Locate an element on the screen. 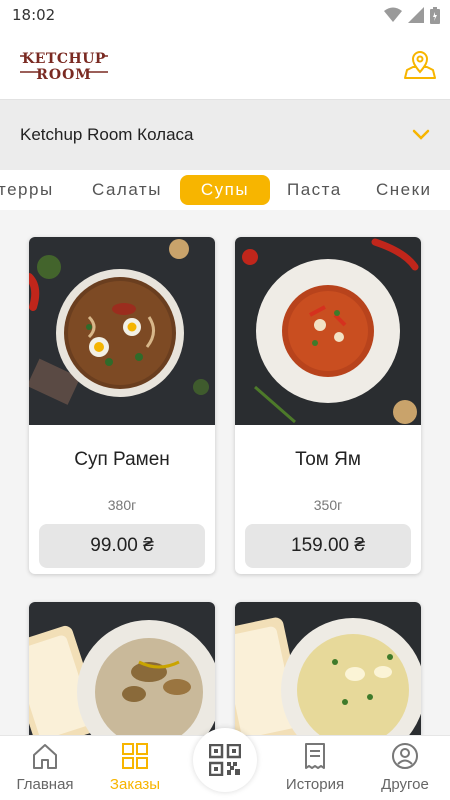  wifi-icon is located at coordinates (393, 14).